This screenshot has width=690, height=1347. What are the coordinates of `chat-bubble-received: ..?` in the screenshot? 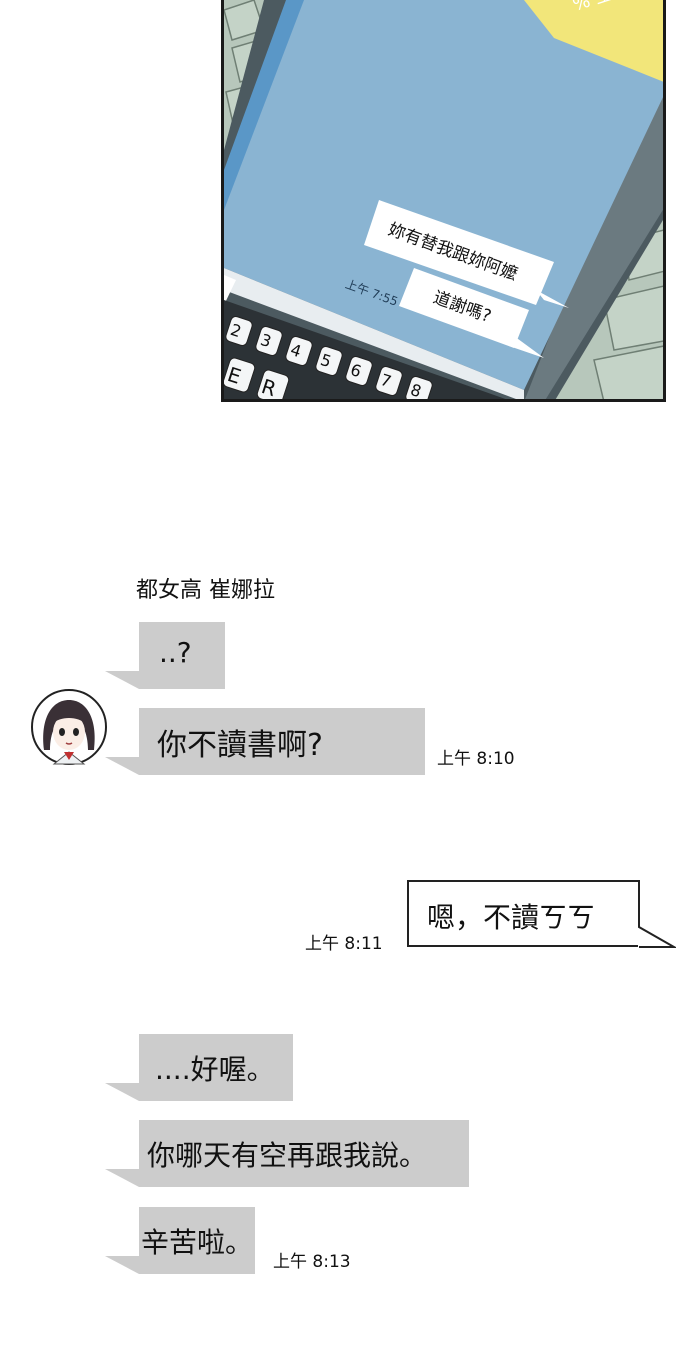 It's located at (165, 655).